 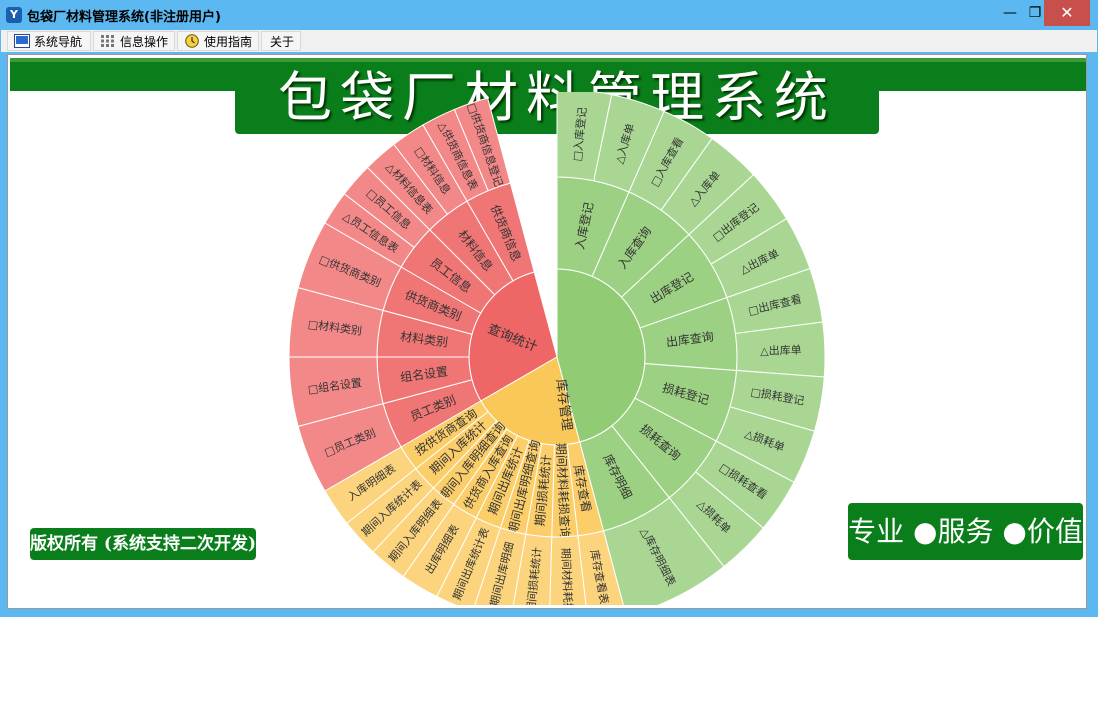 I want to click on sunburst-leaf-label: △出库单, so click(x=781, y=350).